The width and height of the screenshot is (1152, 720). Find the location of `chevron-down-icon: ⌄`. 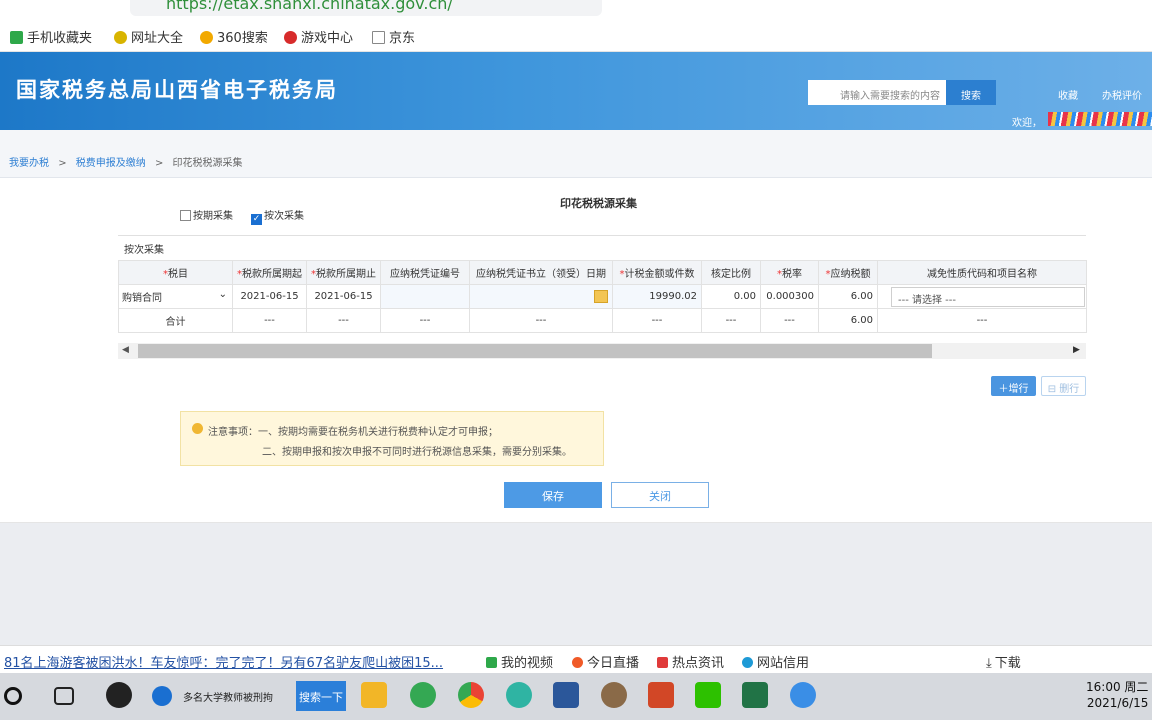

chevron-down-icon: ⌄ is located at coordinates (222, 294).